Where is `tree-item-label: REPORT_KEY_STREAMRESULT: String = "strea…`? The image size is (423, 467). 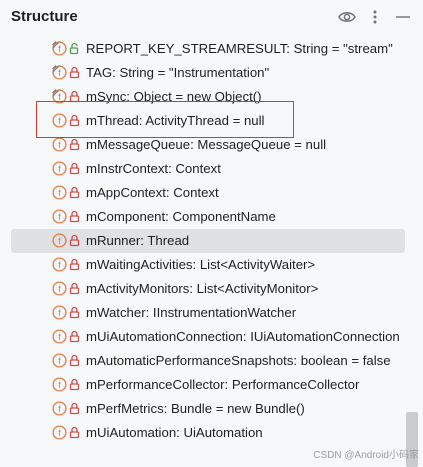
tree-item-label: REPORT_KEY_STREAMRESULT: String = "strea… is located at coordinates (239, 48).